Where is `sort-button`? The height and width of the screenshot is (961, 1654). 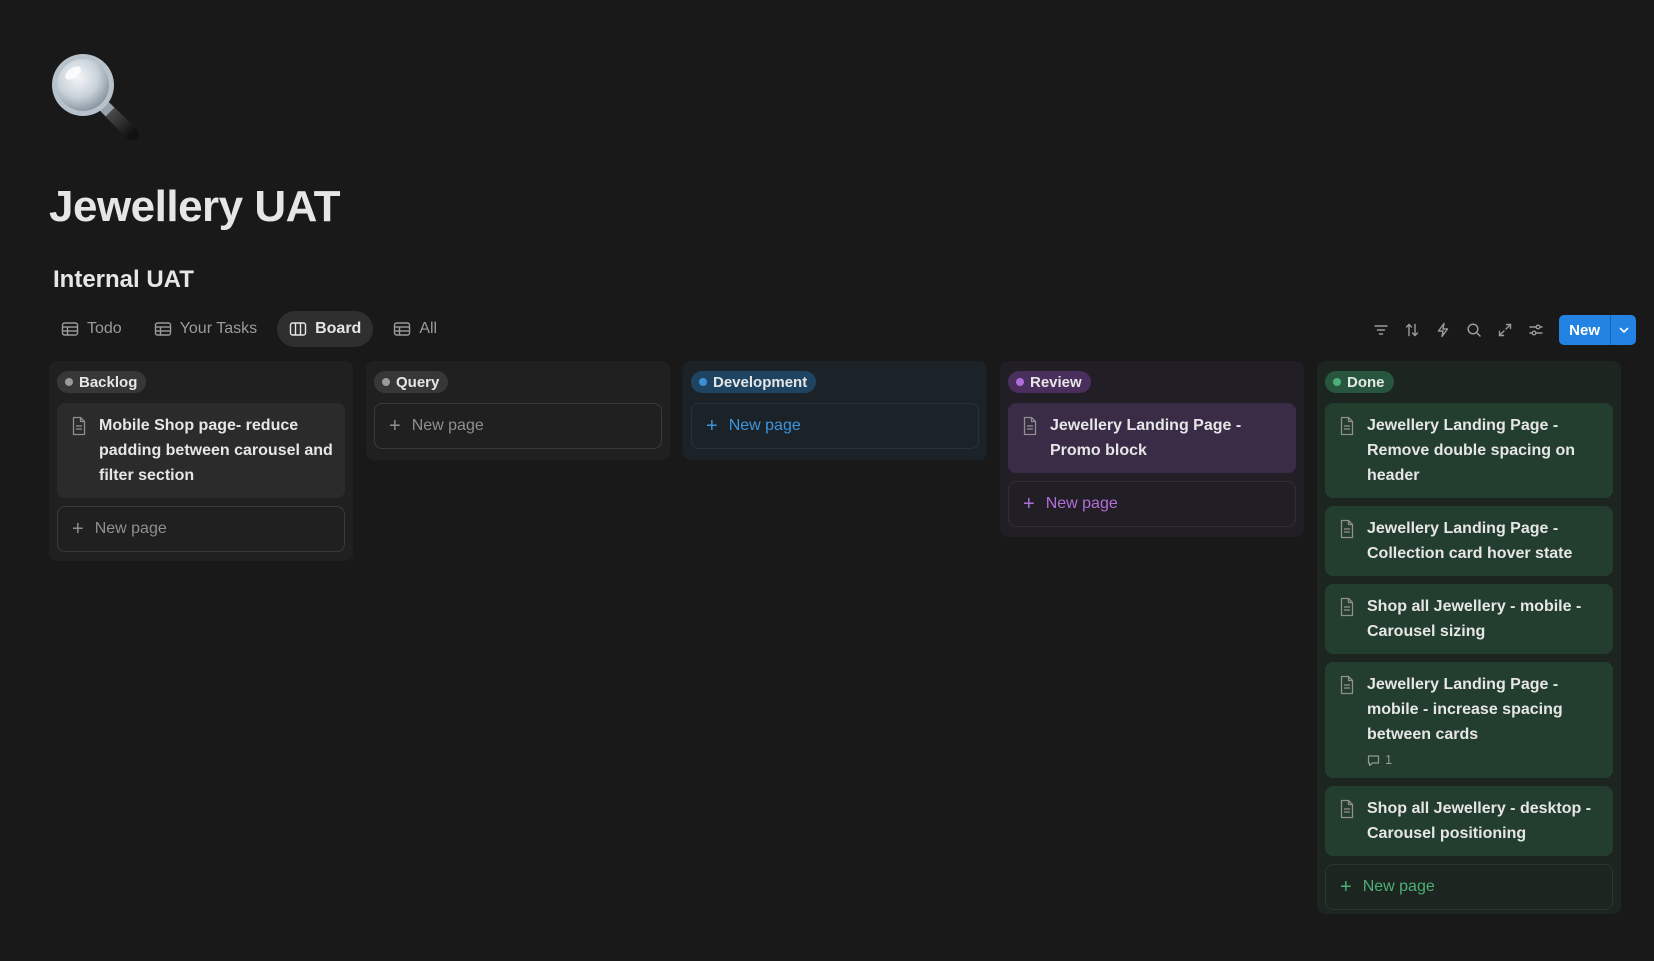
sort-button is located at coordinates (1411, 330).